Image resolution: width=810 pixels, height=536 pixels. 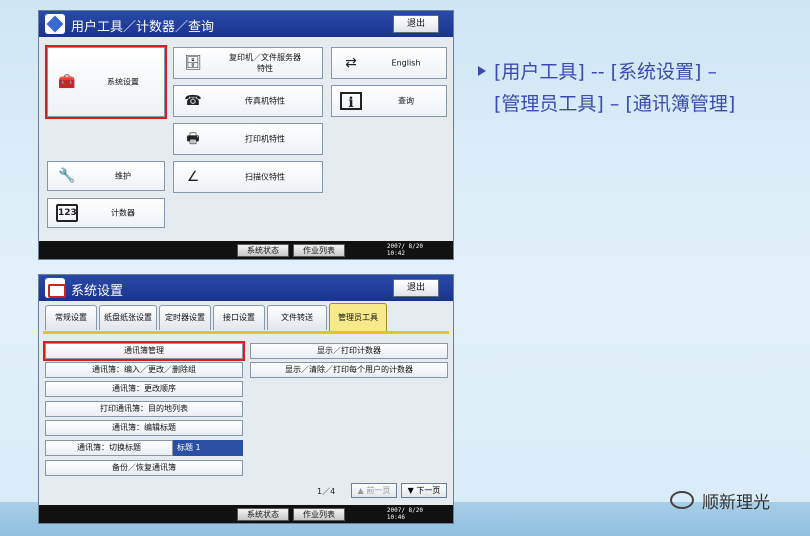 I want to click on address-book-switch-title-button: 通讯簿：切换标题, so click(x=109, y=448).